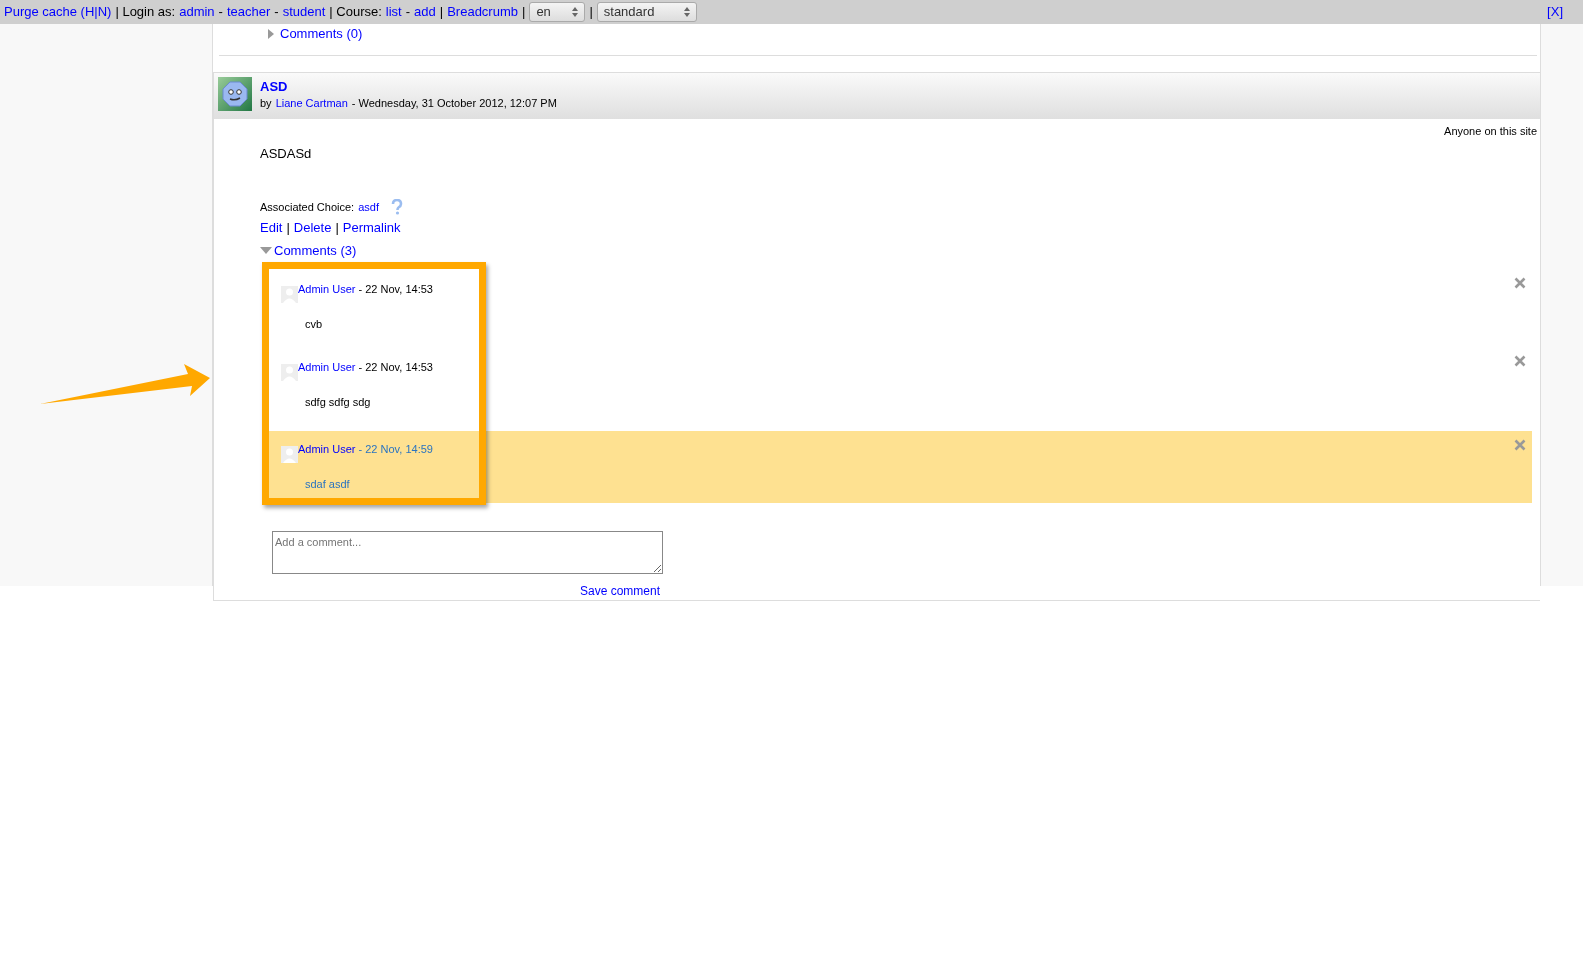 This screenshot has height=962, width=1583. What do you see at coordinates (314, 324) in the screenshot?
I see `comment-text: cvb` at bounding box center [314, 324].